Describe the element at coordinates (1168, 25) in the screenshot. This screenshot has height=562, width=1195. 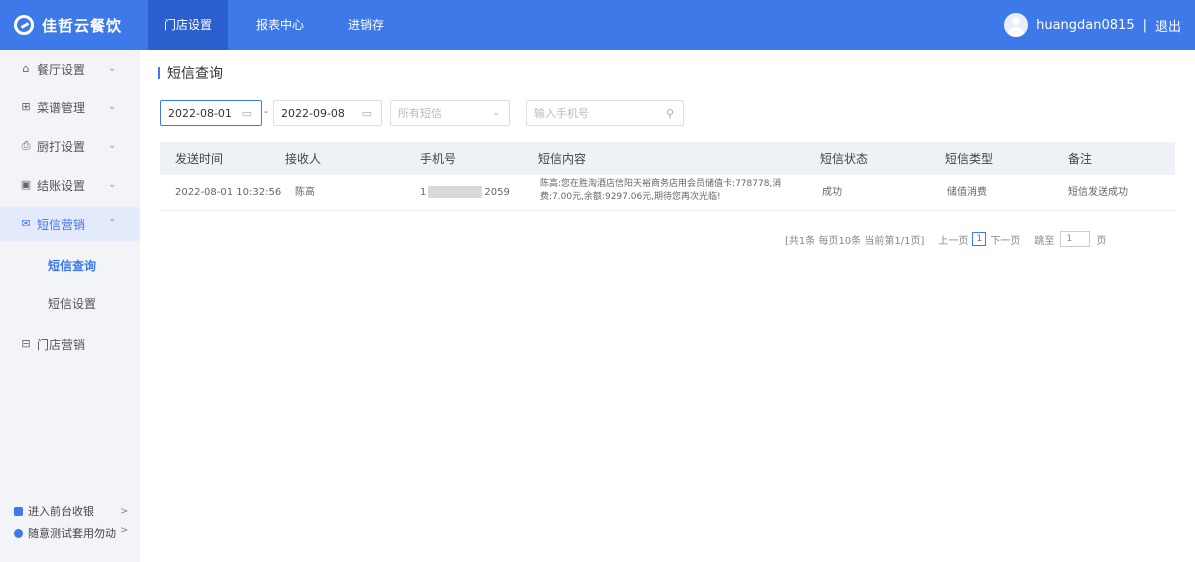
I see `logout-link: 退出` at that location.